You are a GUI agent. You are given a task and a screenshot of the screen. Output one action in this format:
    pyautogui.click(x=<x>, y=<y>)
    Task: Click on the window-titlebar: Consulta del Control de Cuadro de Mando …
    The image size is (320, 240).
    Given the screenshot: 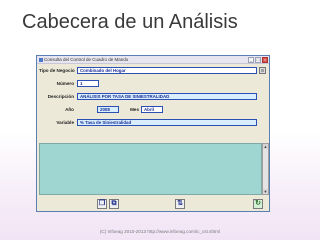 What is the action you would take?
    pyautogui.click(x=153, y=60)
    